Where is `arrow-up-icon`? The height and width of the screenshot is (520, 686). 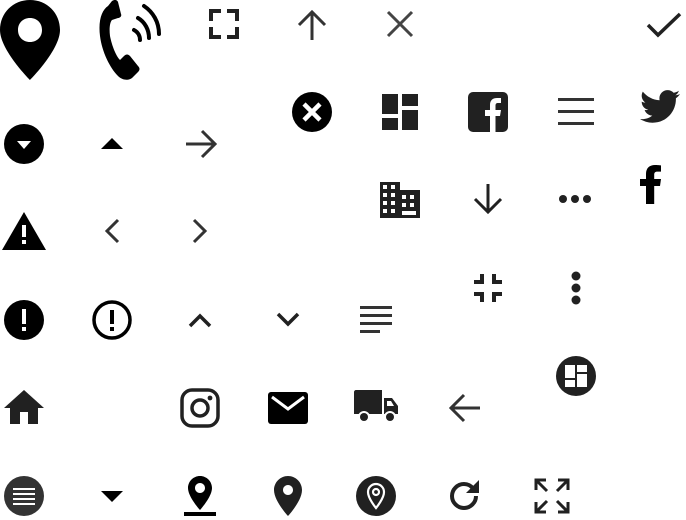 arrow-up-icon is located at coordinates (312, 25).